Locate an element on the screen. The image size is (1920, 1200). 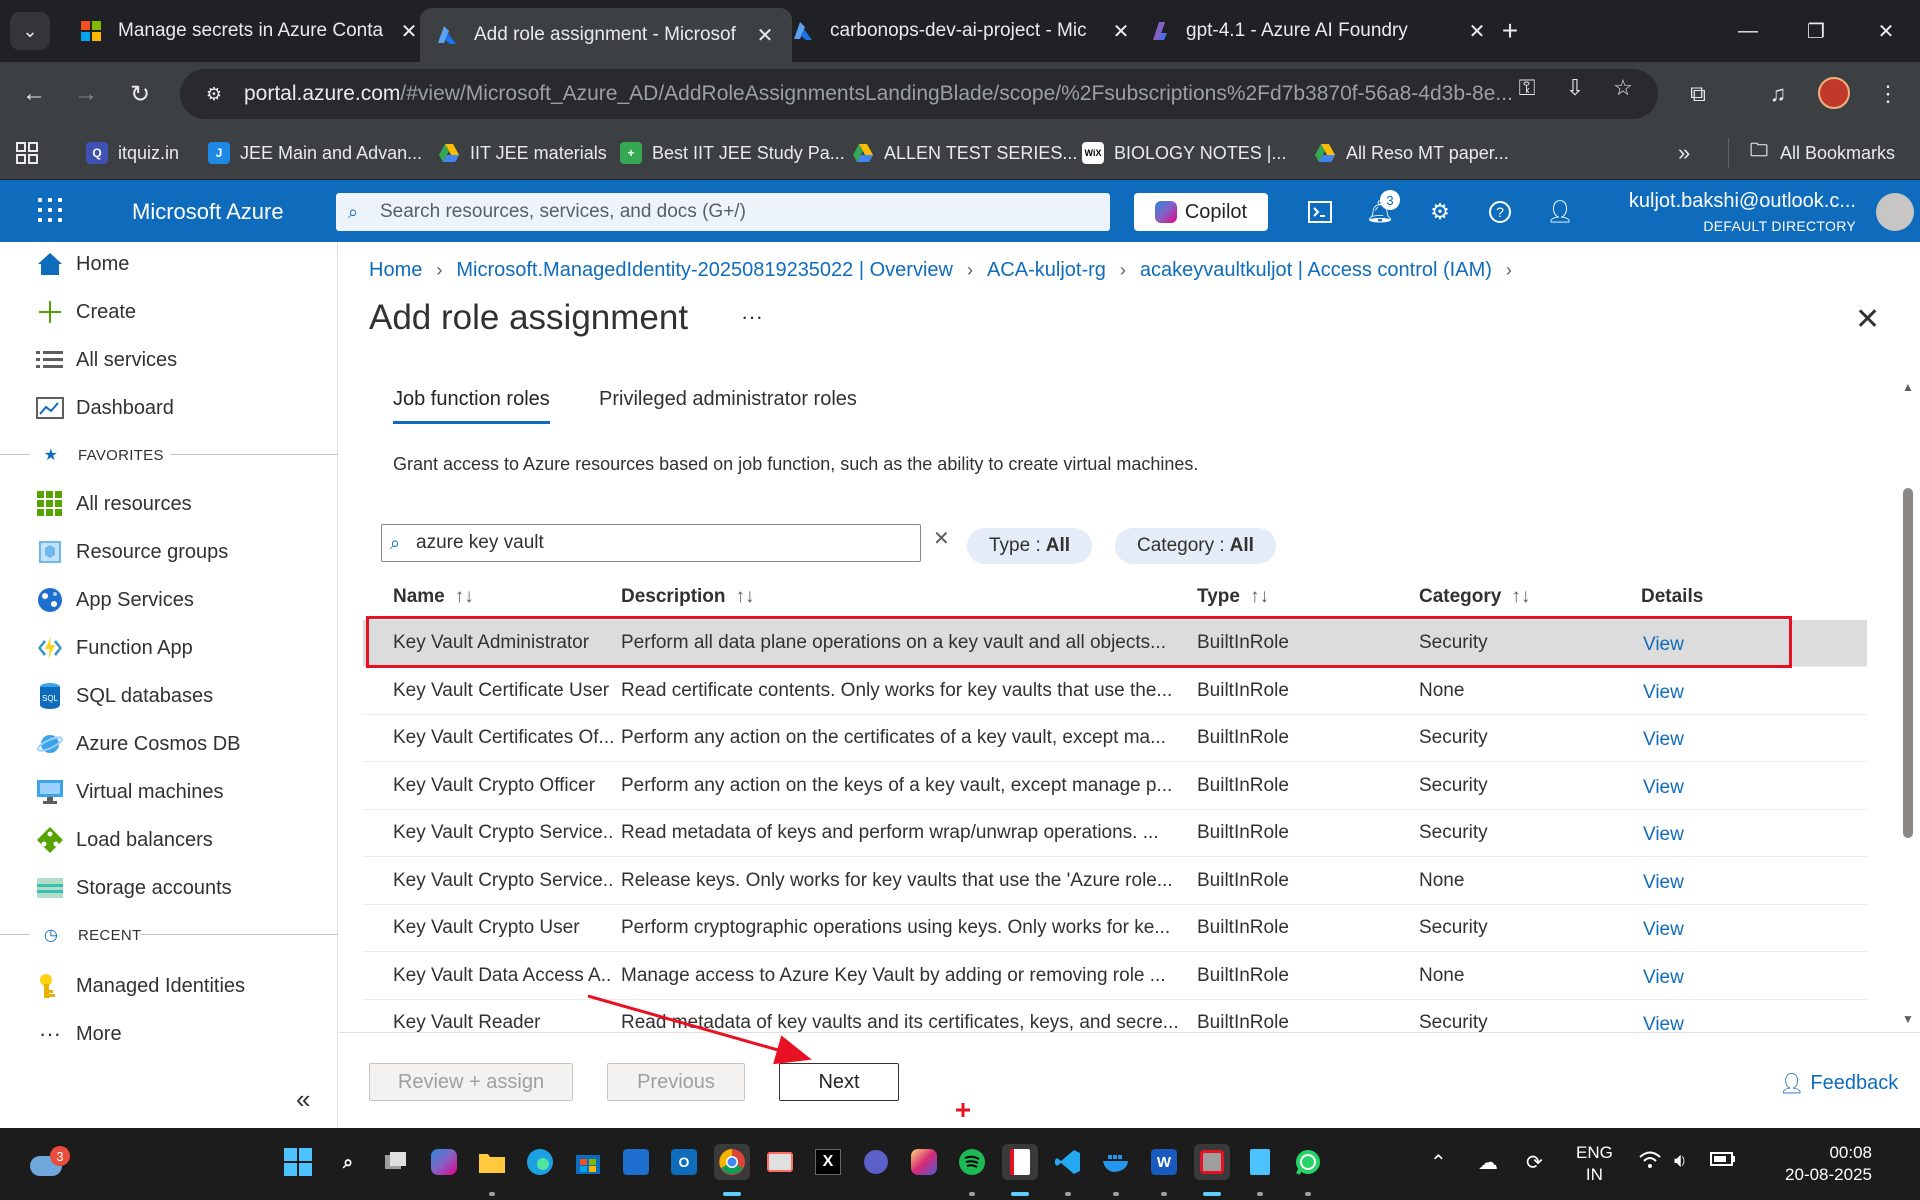
column-header-category: Category ↑↓ is located at coordinates (1474, 597).